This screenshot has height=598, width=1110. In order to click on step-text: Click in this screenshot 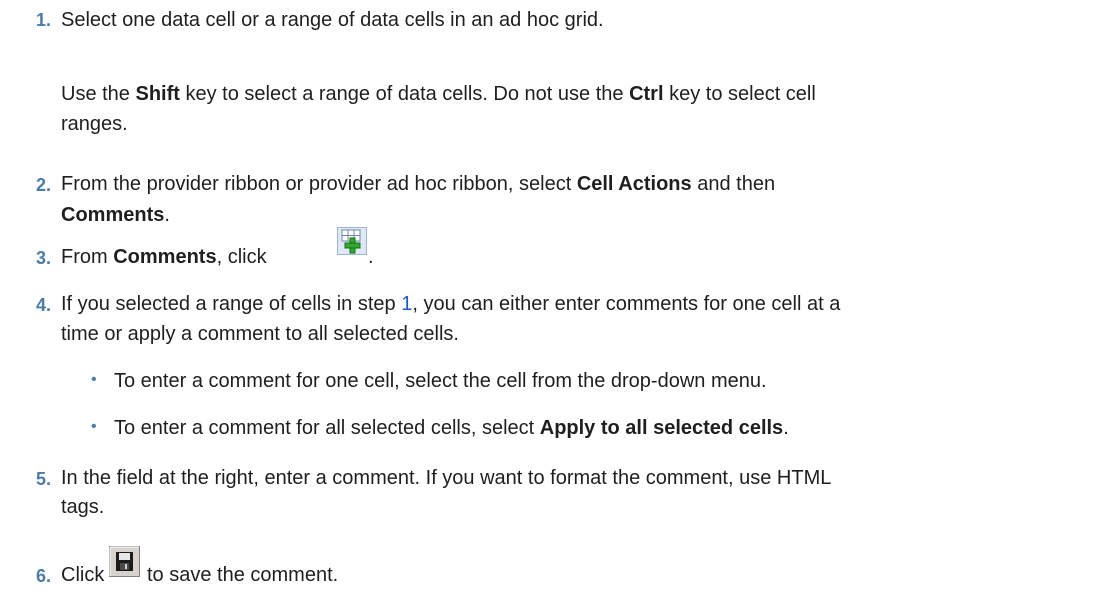, I will do `click(83, 575)`.